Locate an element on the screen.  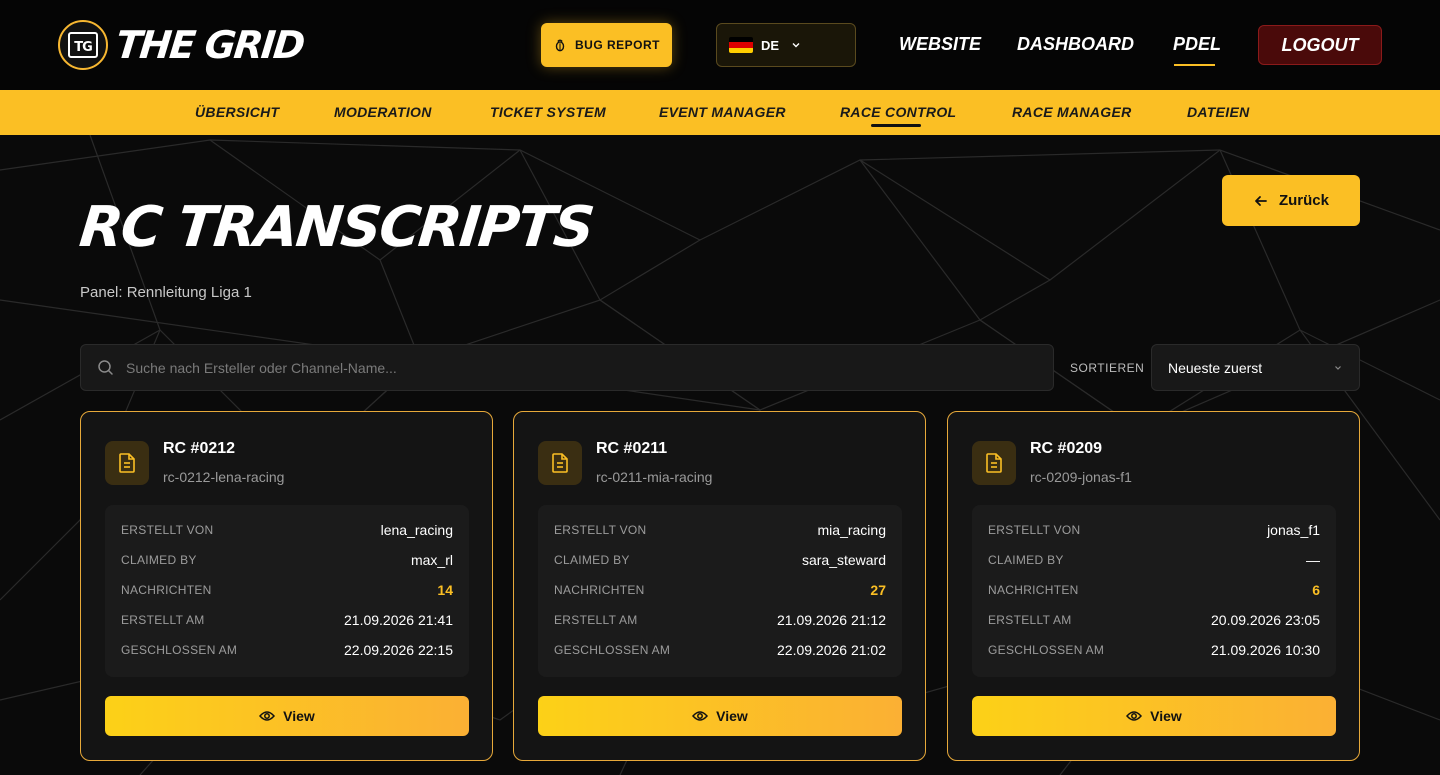
sort-selected-value: Neueste zuerst is located at coordinates (1215, 367).